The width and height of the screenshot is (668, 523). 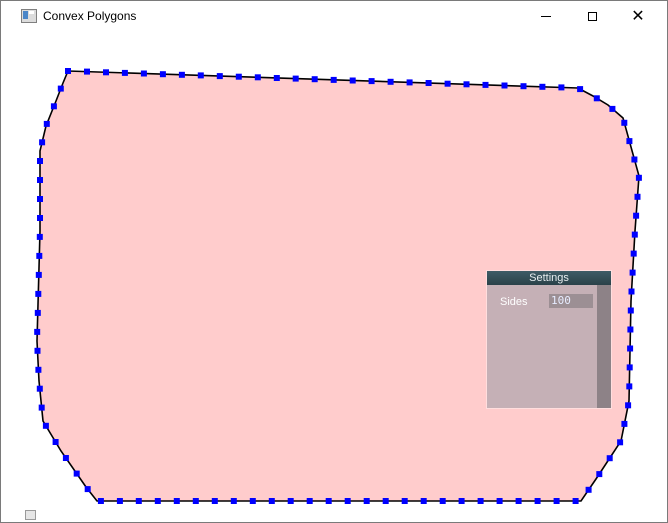 What do you see at coordinates (592, 16) in the screenshot?
I see `maximize-button` at bounding box center [592, 16].